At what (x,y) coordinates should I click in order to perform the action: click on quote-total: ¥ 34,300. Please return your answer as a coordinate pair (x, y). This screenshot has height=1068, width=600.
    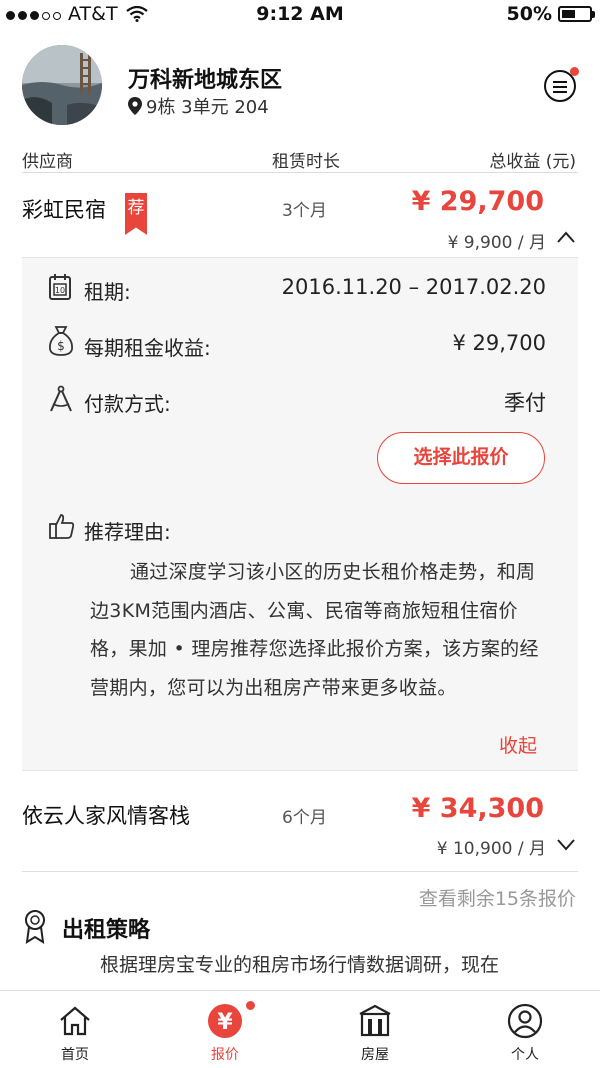
    Looking at the image, I should click on (477, 808).